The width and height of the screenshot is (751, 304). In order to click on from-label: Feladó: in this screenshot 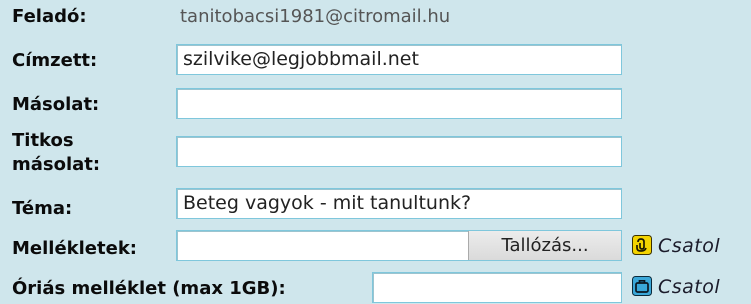, I will do `click(49, 16)`.